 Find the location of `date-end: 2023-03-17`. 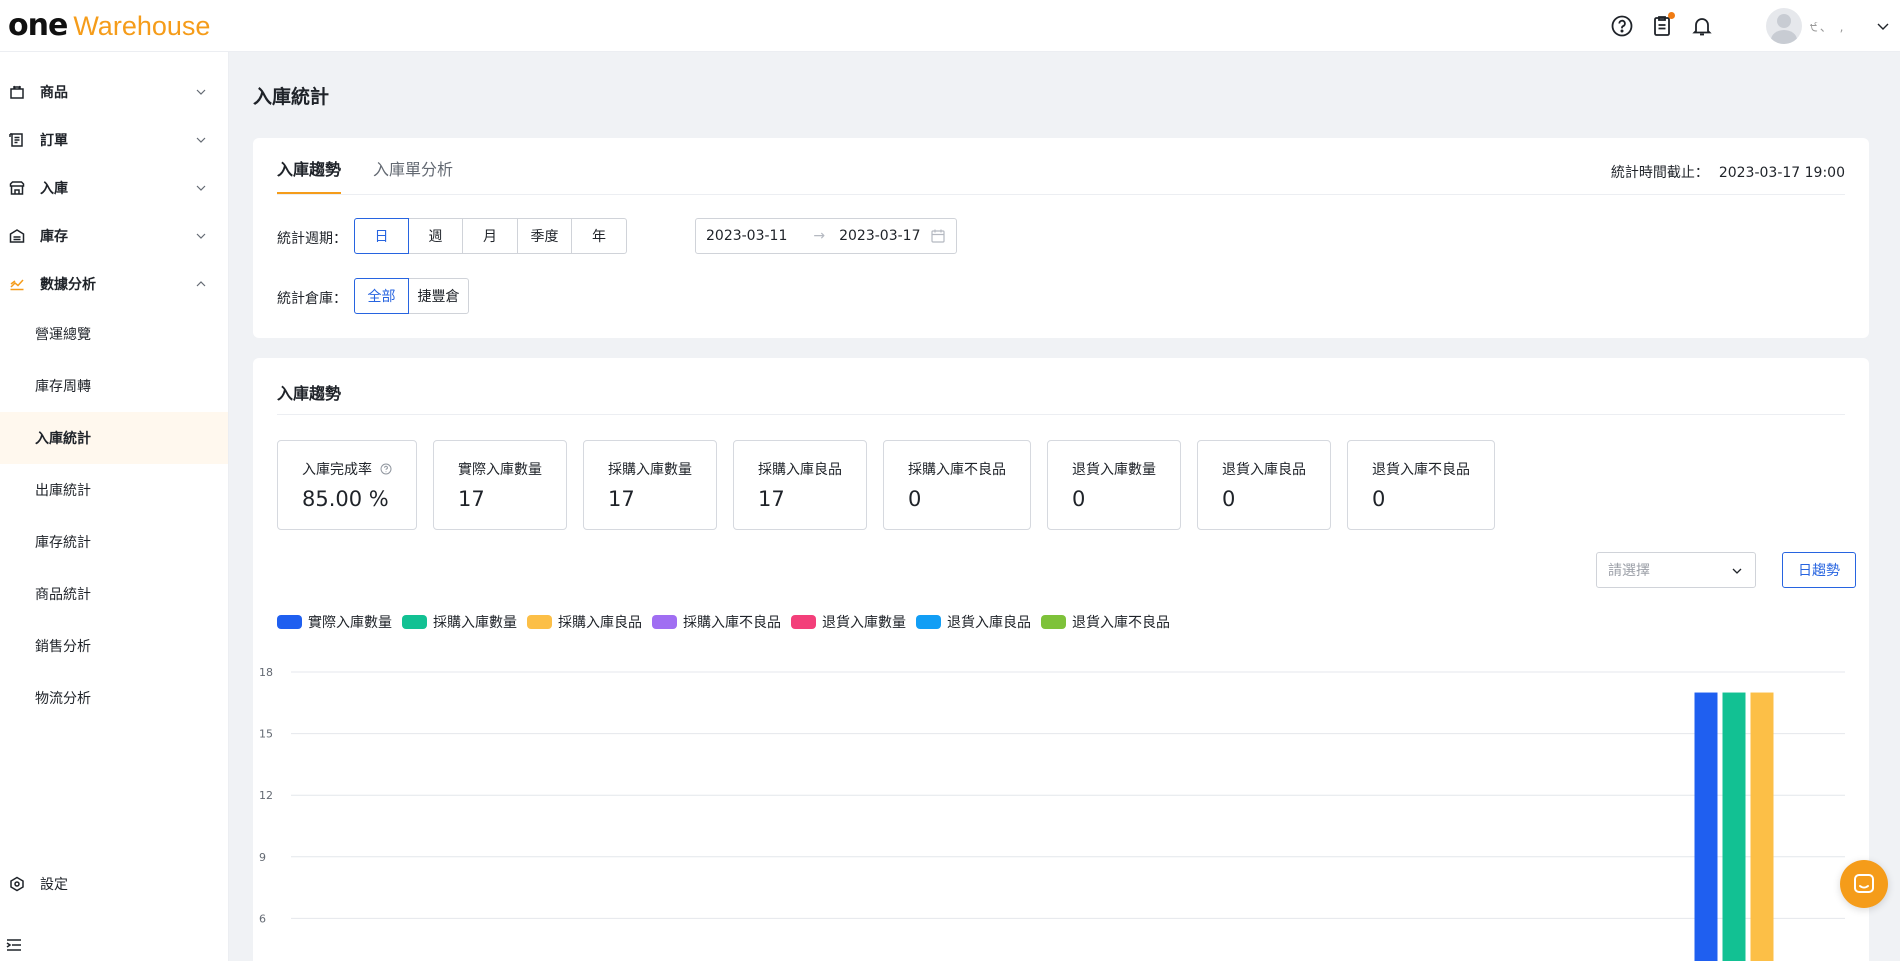

date-end: 2023-03-17 is located at coordinates (879, 236).